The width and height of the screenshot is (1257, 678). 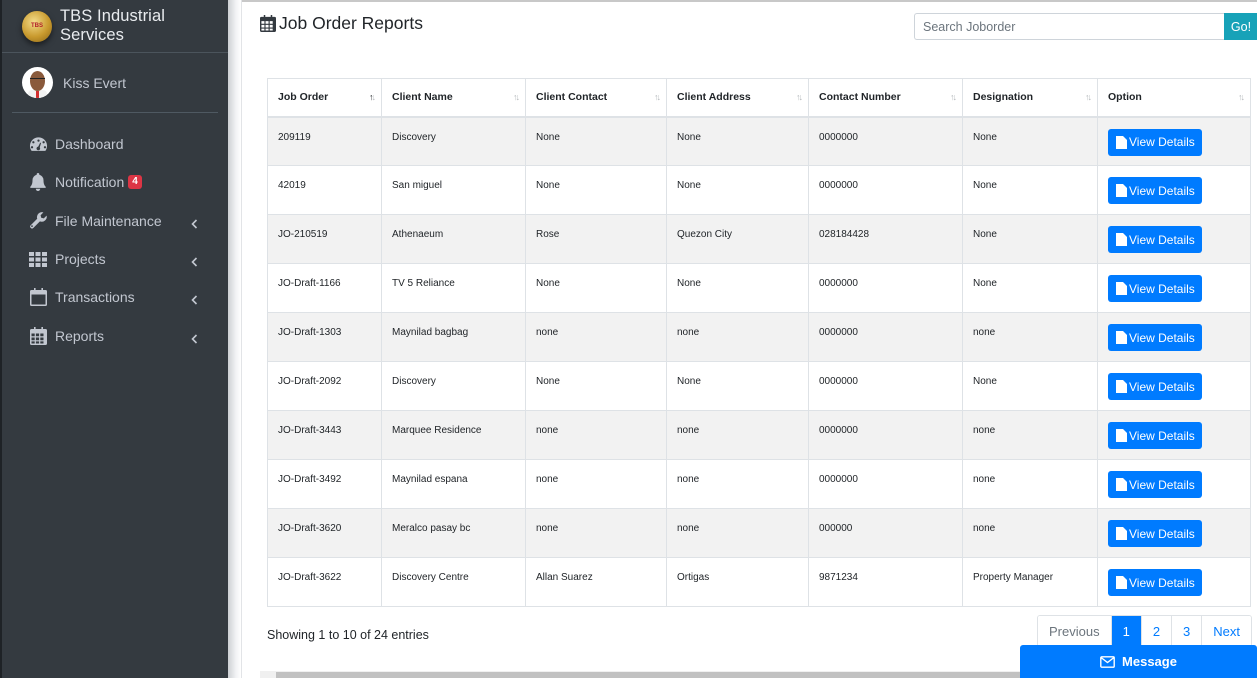 What do you see at coordinates (1138, 661) in the screenshot?
I see `message-button: Message` at bounding box center [1138, 661].